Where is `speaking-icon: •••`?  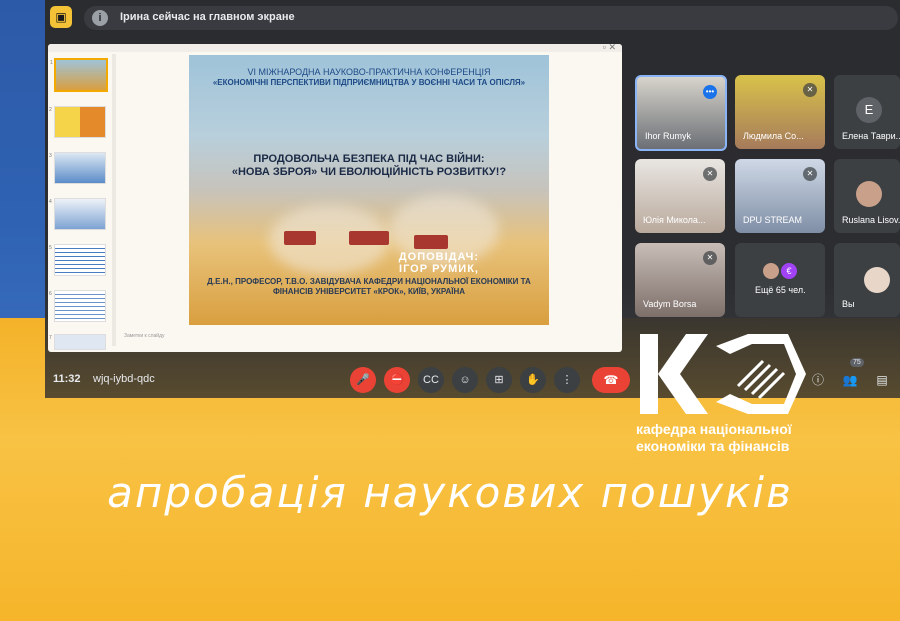
speaking-icon: ••• is located at coordinates (710, 92).